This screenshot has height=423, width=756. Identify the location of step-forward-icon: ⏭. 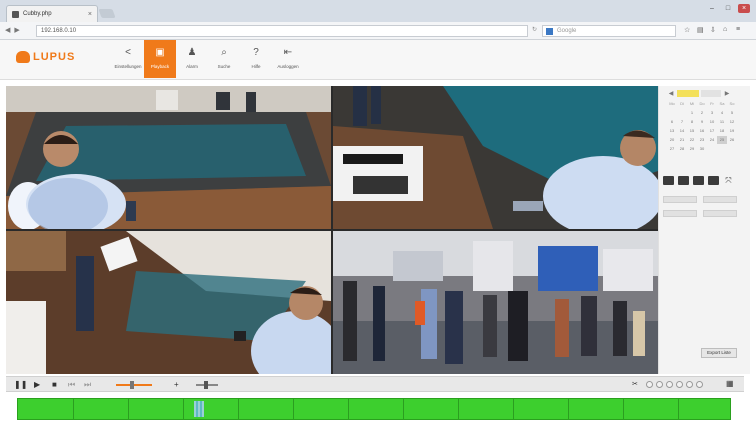
(87, 384).